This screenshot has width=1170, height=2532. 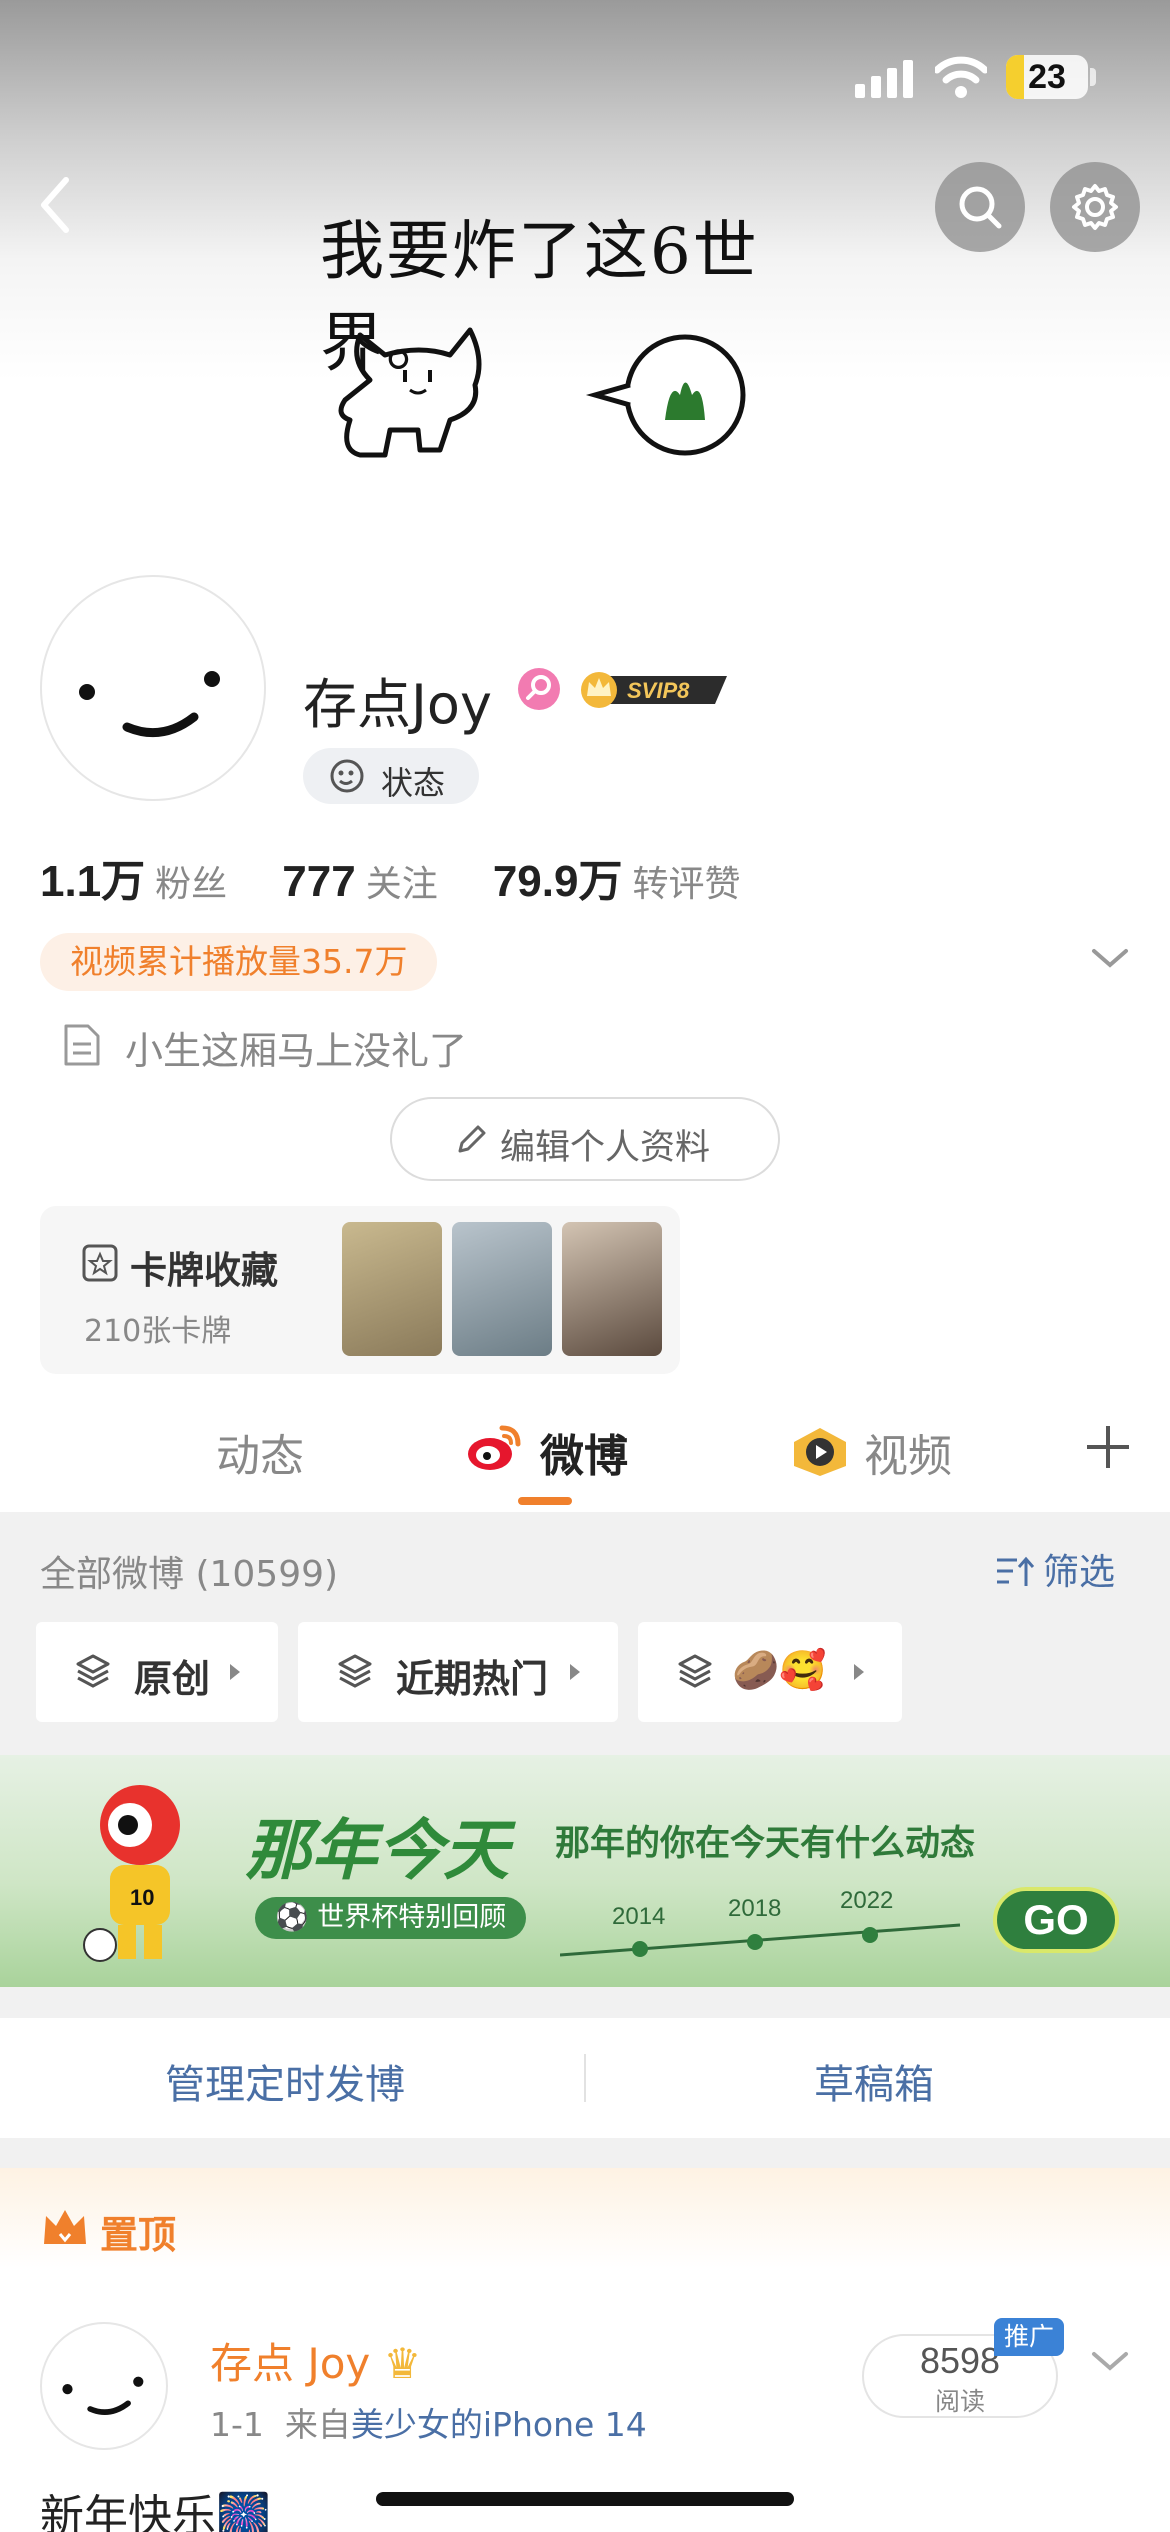 I want to click on post-avatar, so click(x=104, y=2386).